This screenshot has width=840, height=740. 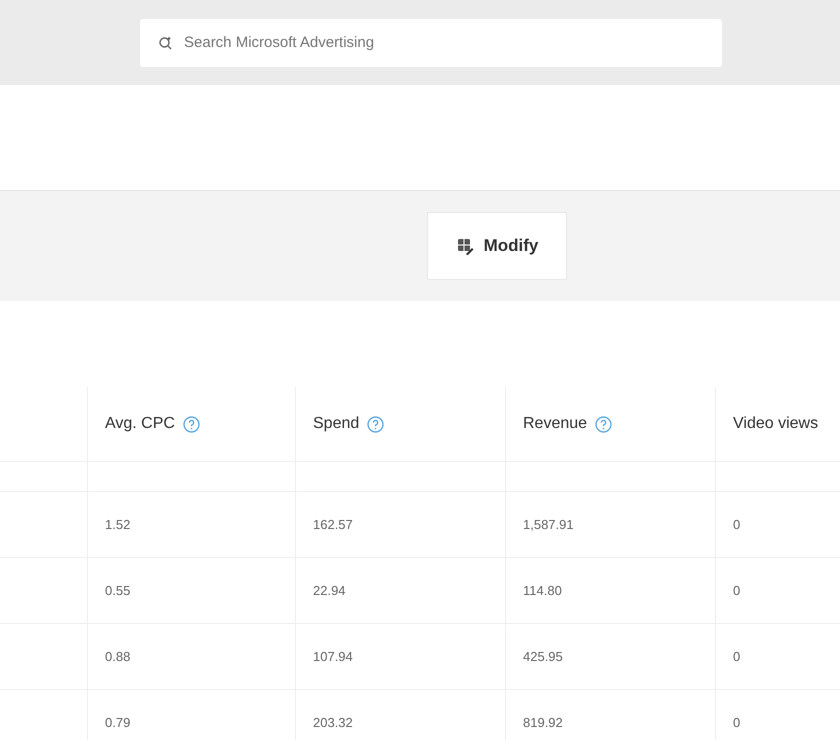 What do you see at coordinates (333, 722) in the screenshot?
I see `table-cell: 203.32` at bounding box center [333, 722].